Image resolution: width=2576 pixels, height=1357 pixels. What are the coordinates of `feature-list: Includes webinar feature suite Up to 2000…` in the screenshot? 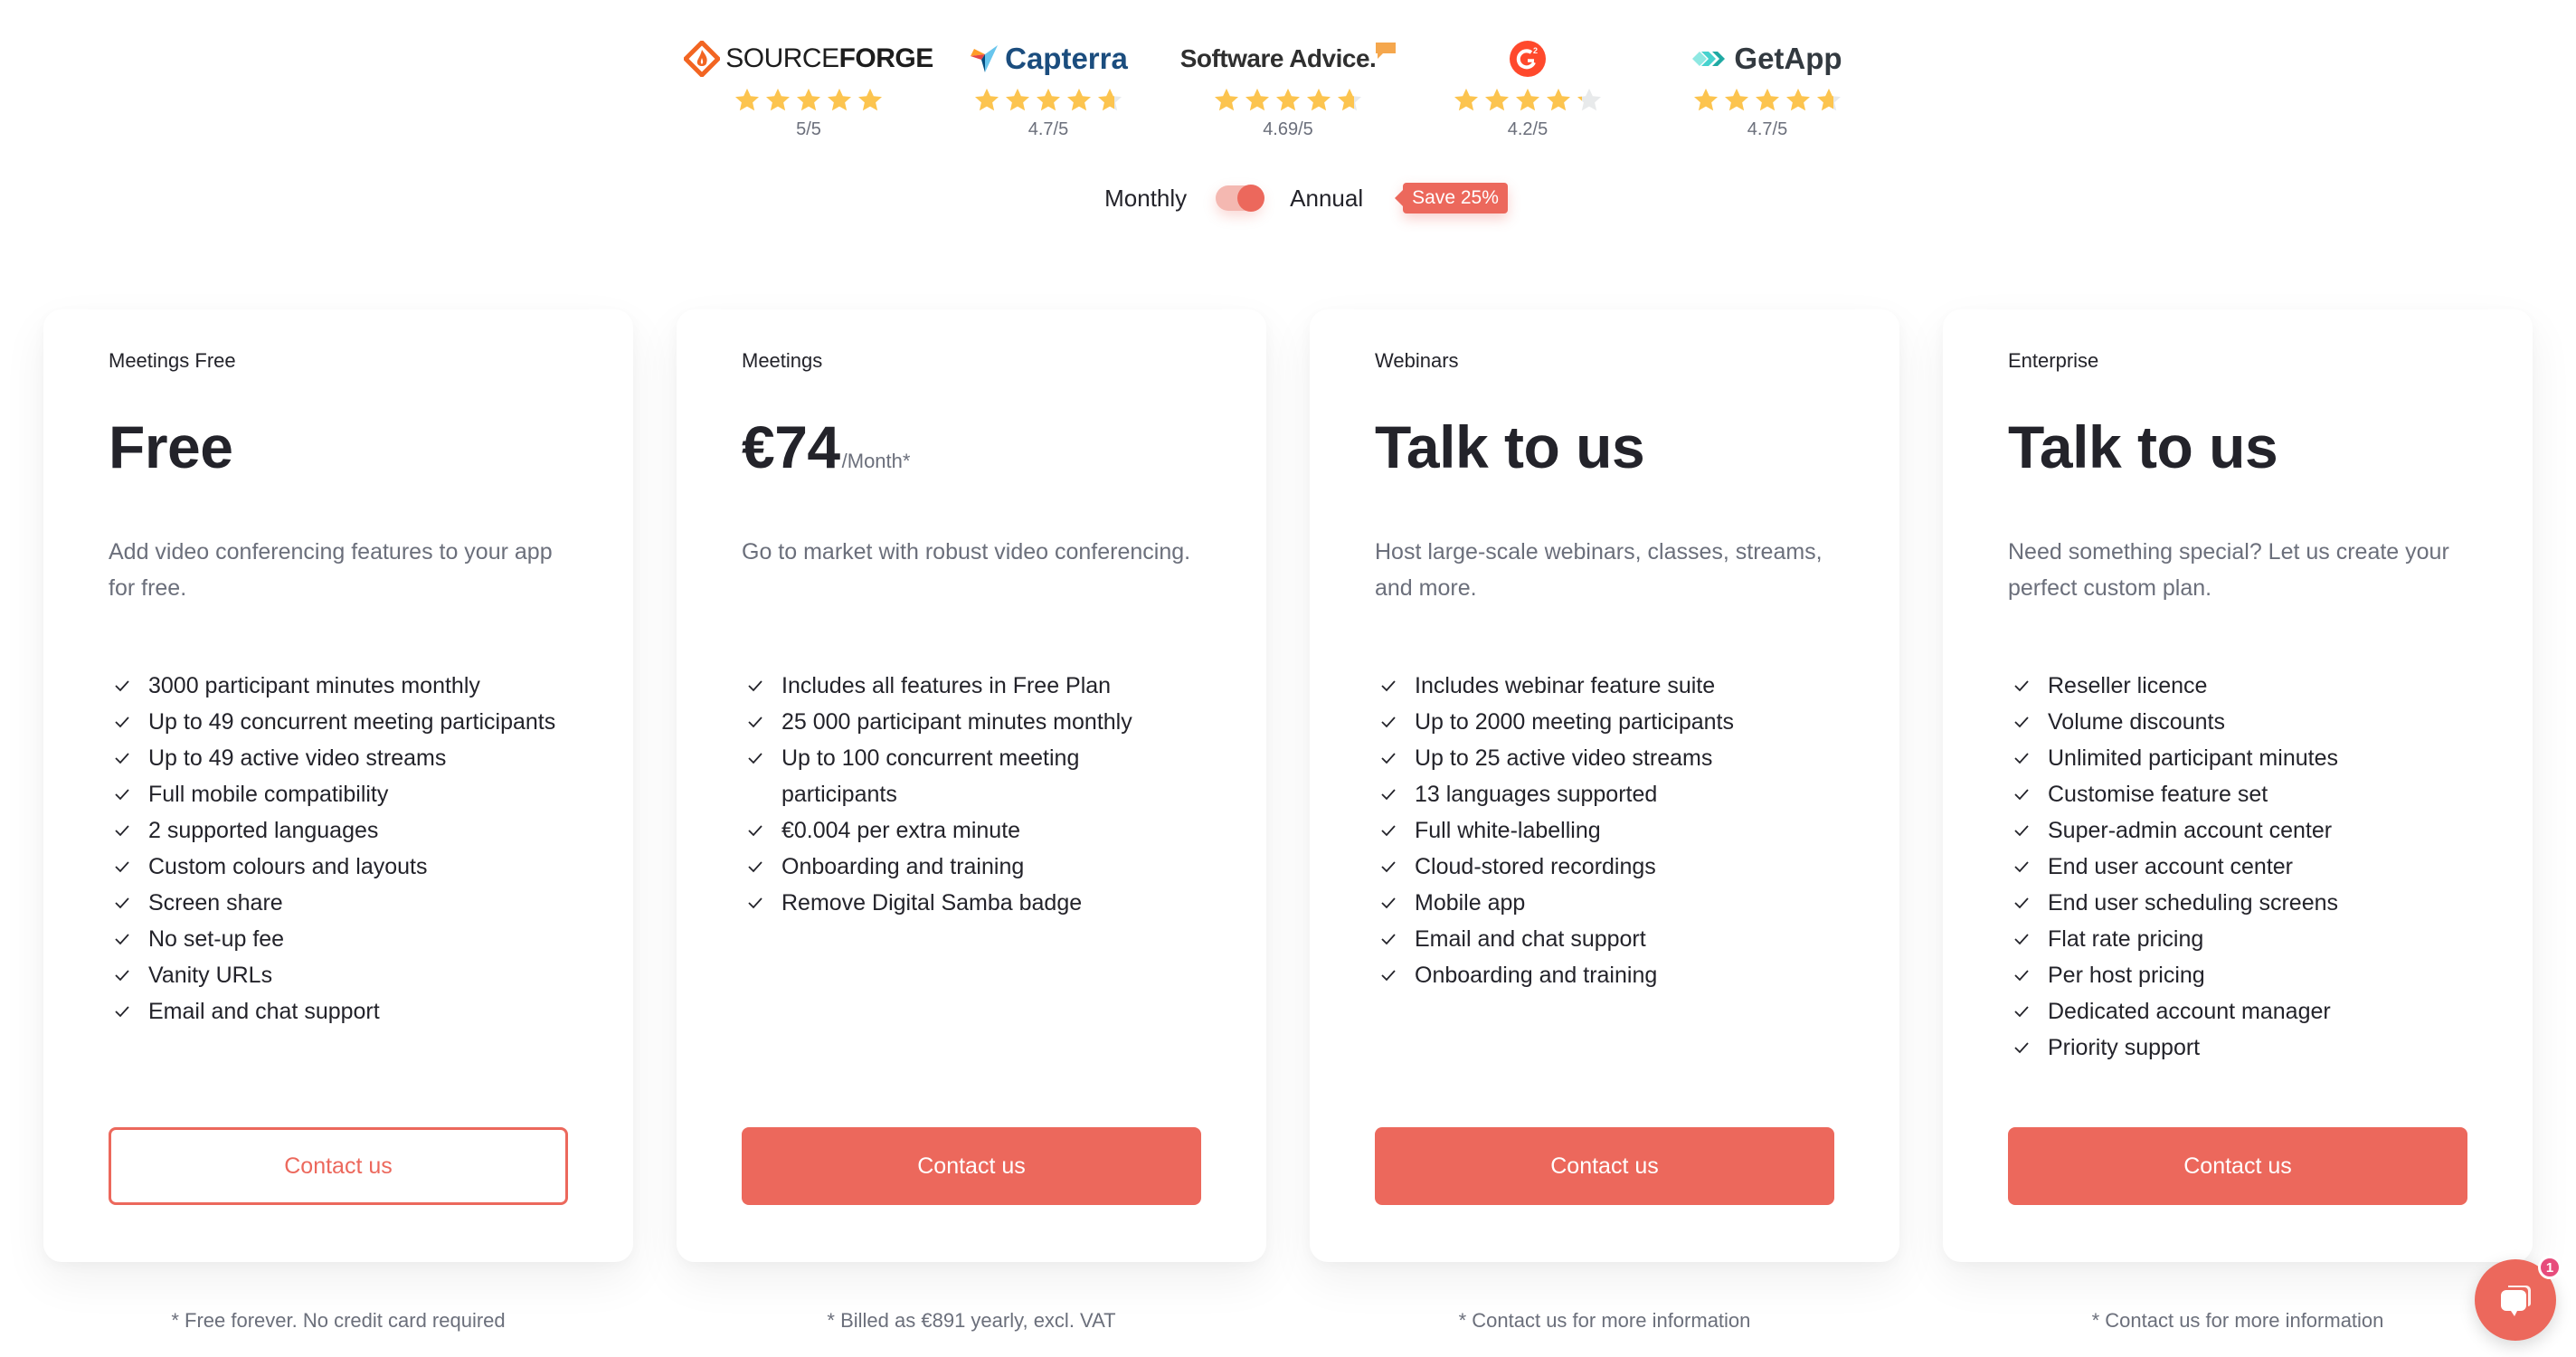 It's located at (1604, 830).